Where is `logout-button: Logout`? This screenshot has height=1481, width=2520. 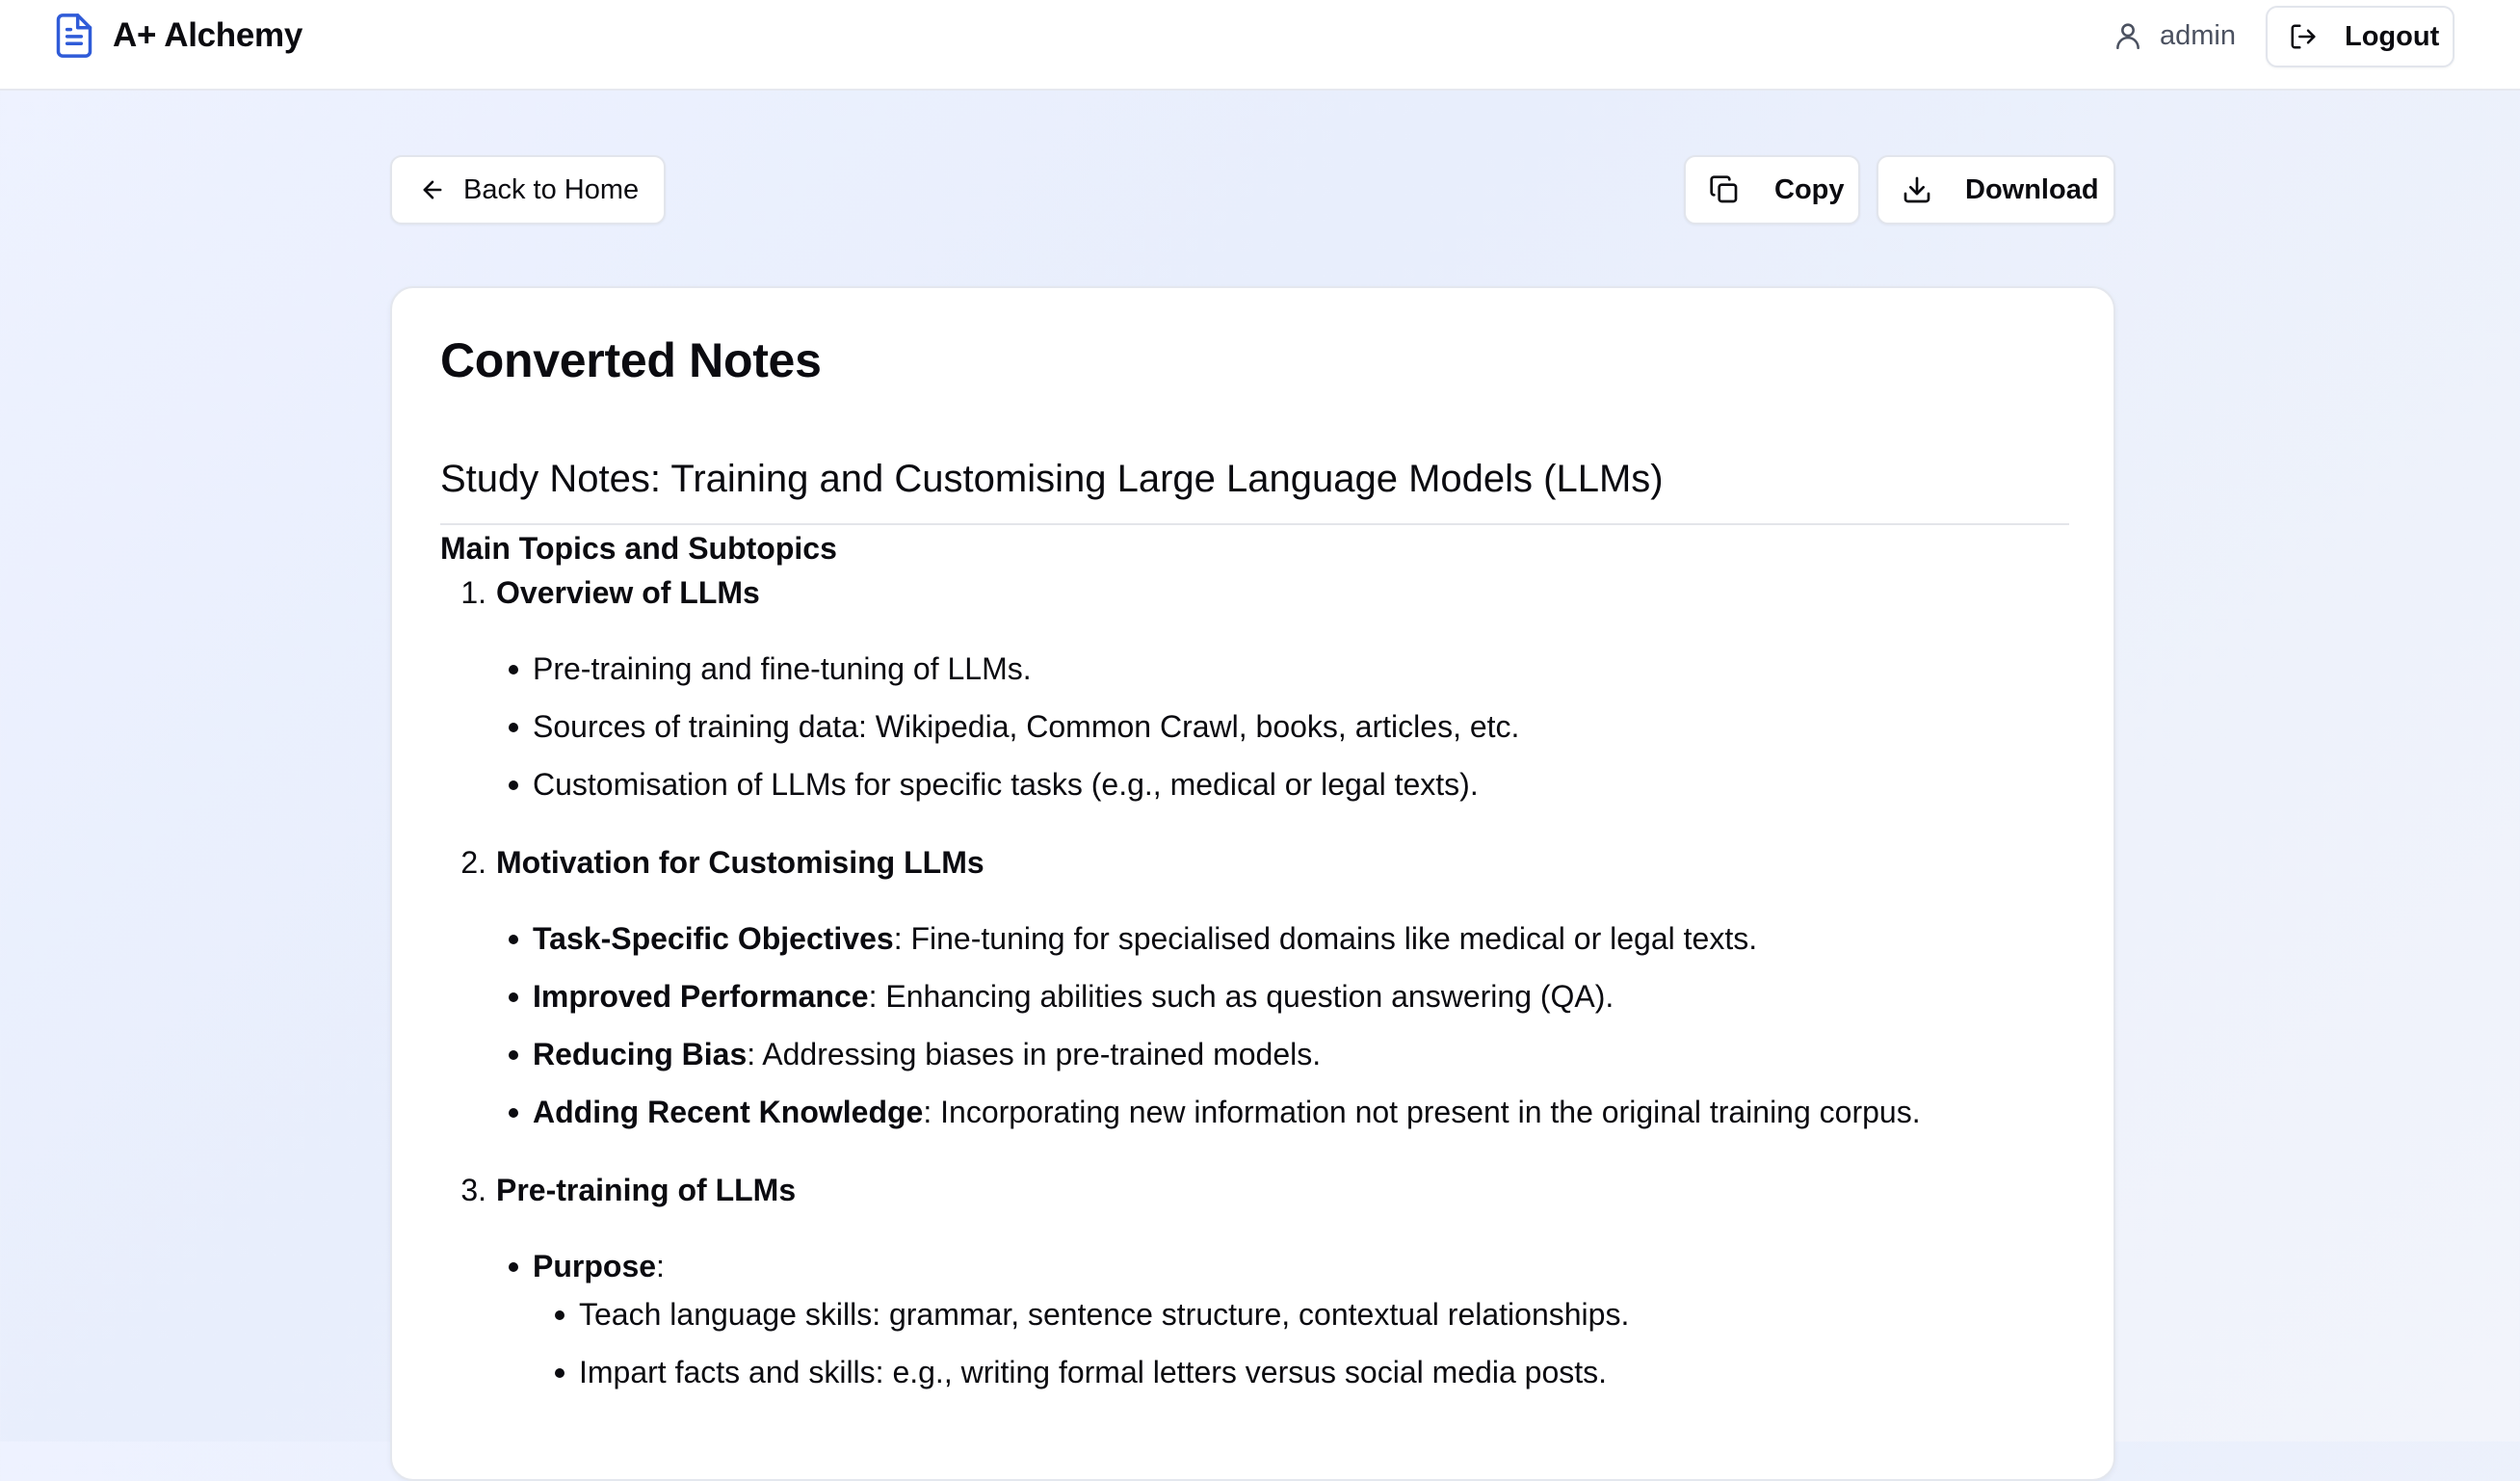 logout-button: Logout is located at coordinates (2360, 36).